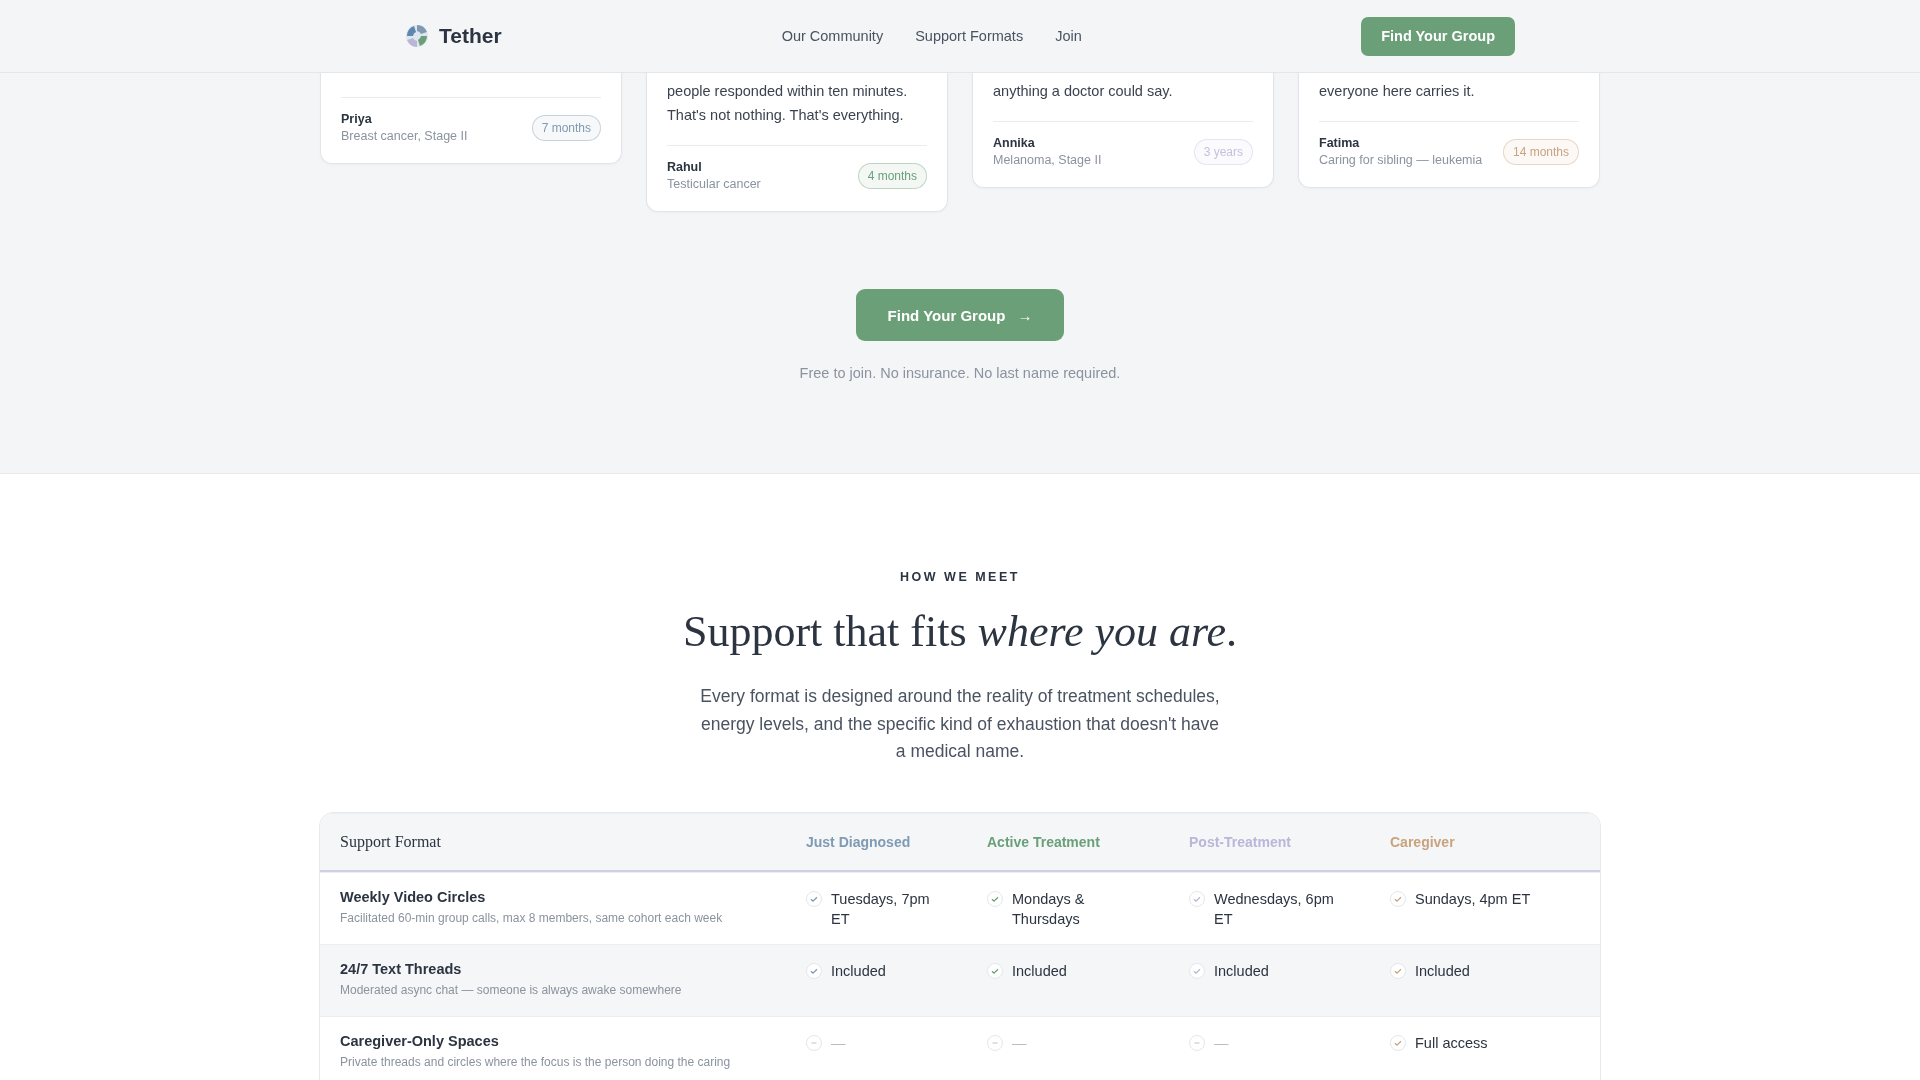 This screenshot has width=1920, height=1080. I want to click on column-header: Post-Treatment, so click(1240, 841).